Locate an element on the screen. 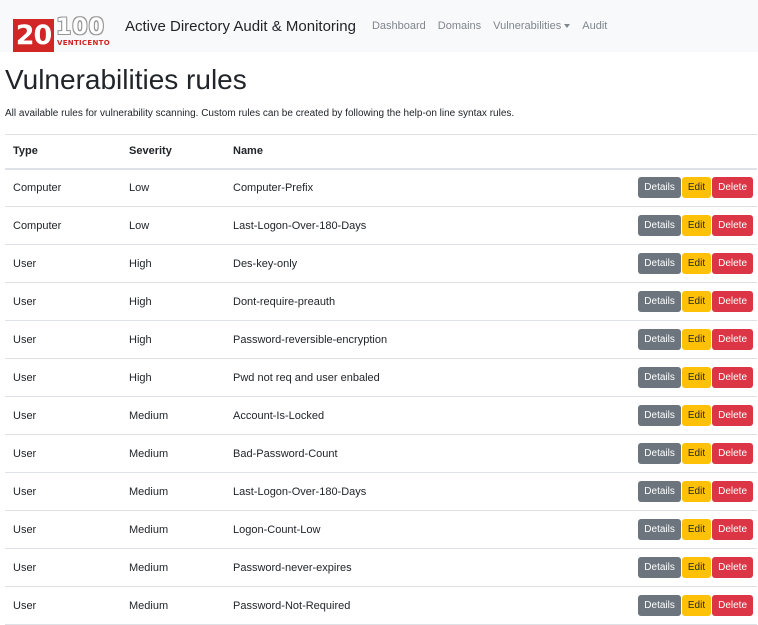  app-title: Active Directory Audit & Monitoring is located at coordinates (240, 26).